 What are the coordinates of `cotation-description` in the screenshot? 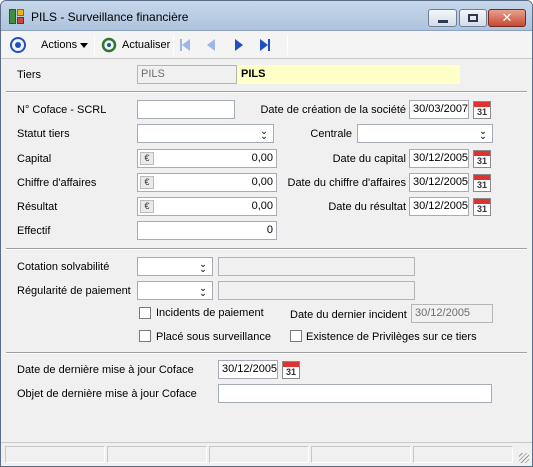 It's located at (316, 266).